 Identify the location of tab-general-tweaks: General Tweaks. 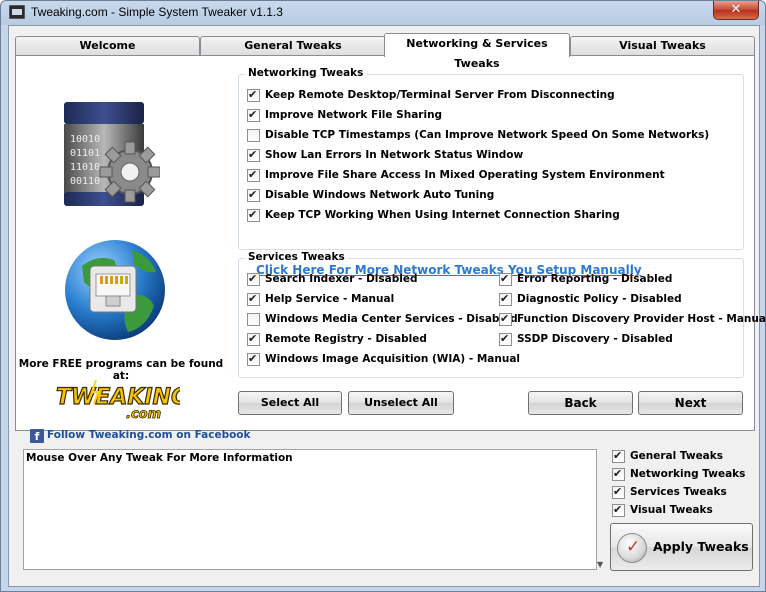
(293, 46).